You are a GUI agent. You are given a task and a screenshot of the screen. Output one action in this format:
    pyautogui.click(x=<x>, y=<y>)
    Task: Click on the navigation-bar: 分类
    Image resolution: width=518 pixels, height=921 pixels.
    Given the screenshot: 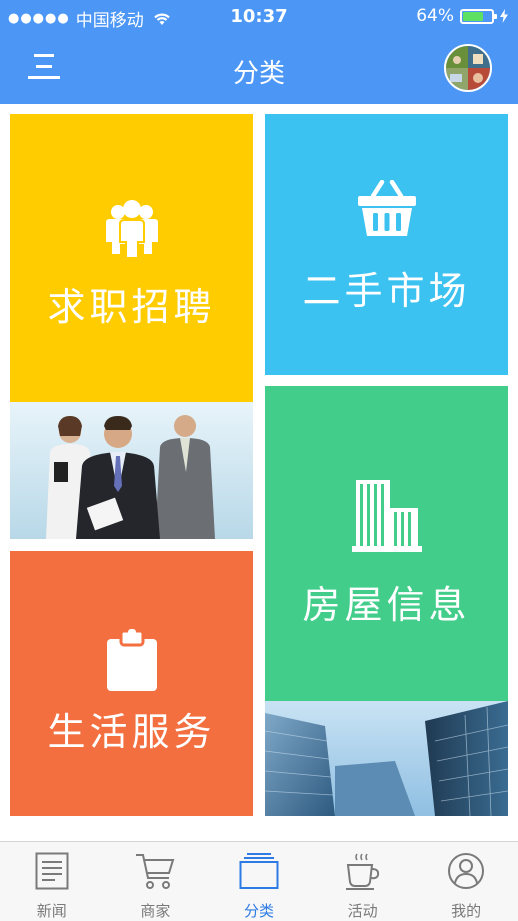 What is the action you would take?
    pyautogui.click(x=259, y=69)
    